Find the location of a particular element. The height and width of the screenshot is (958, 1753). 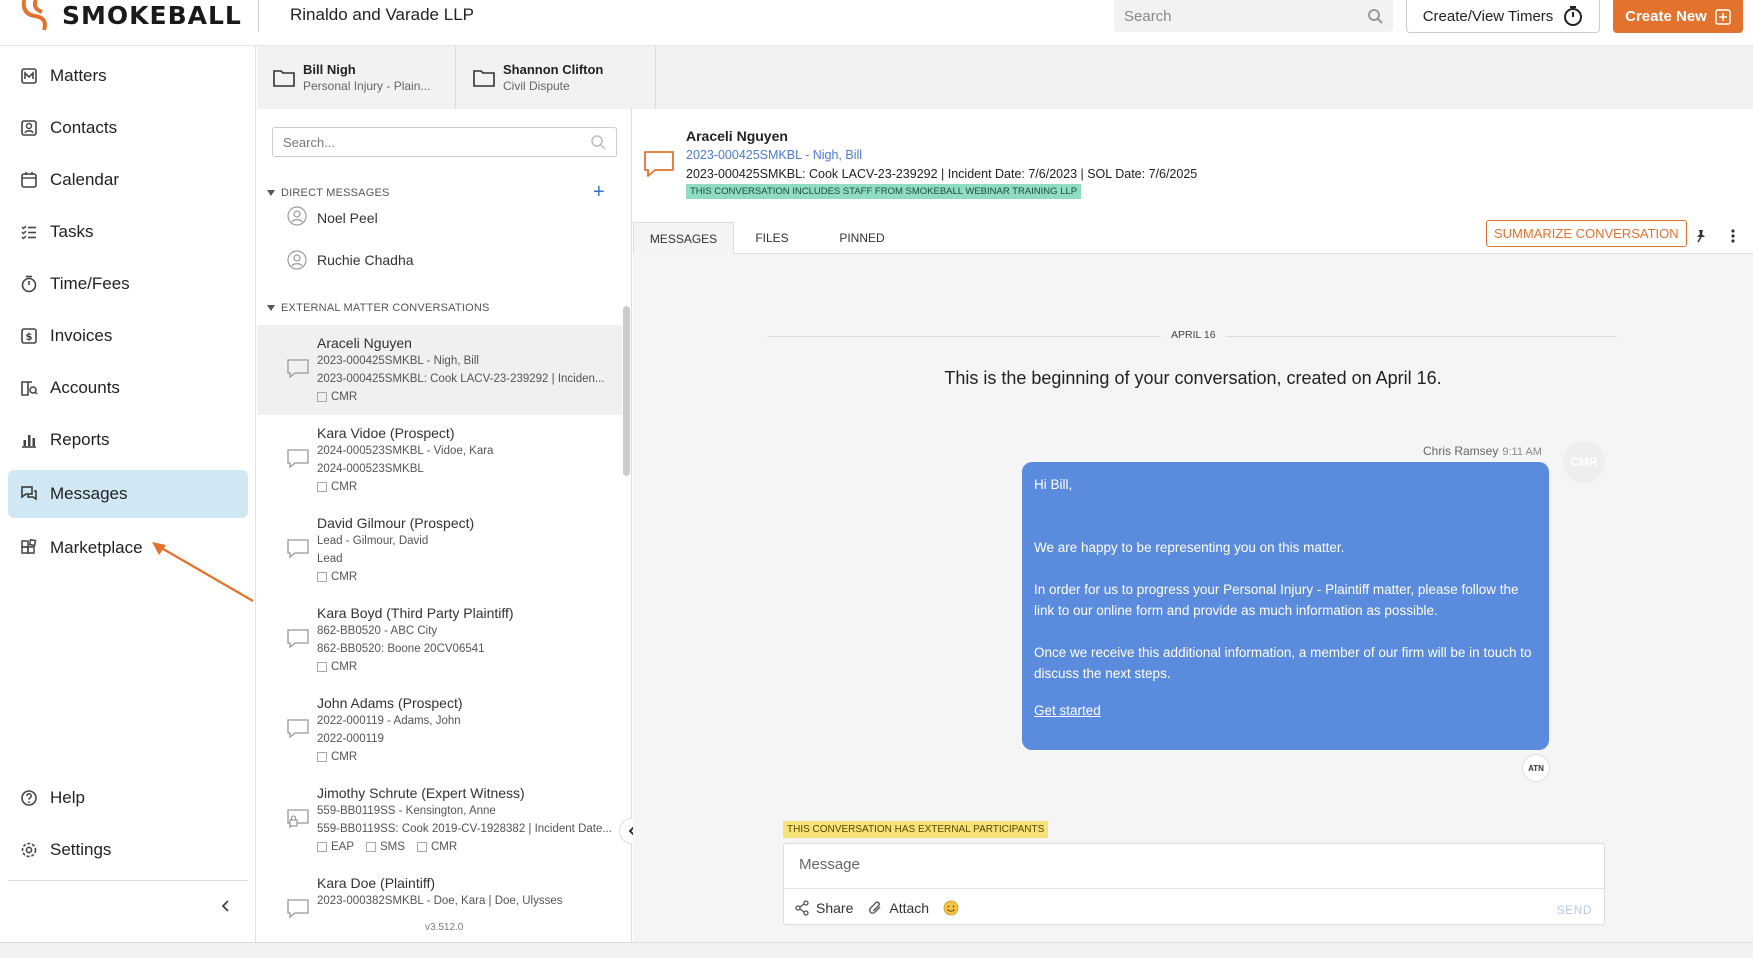

sidebar-item-matters: Matters is located at coordinates (128, 76).